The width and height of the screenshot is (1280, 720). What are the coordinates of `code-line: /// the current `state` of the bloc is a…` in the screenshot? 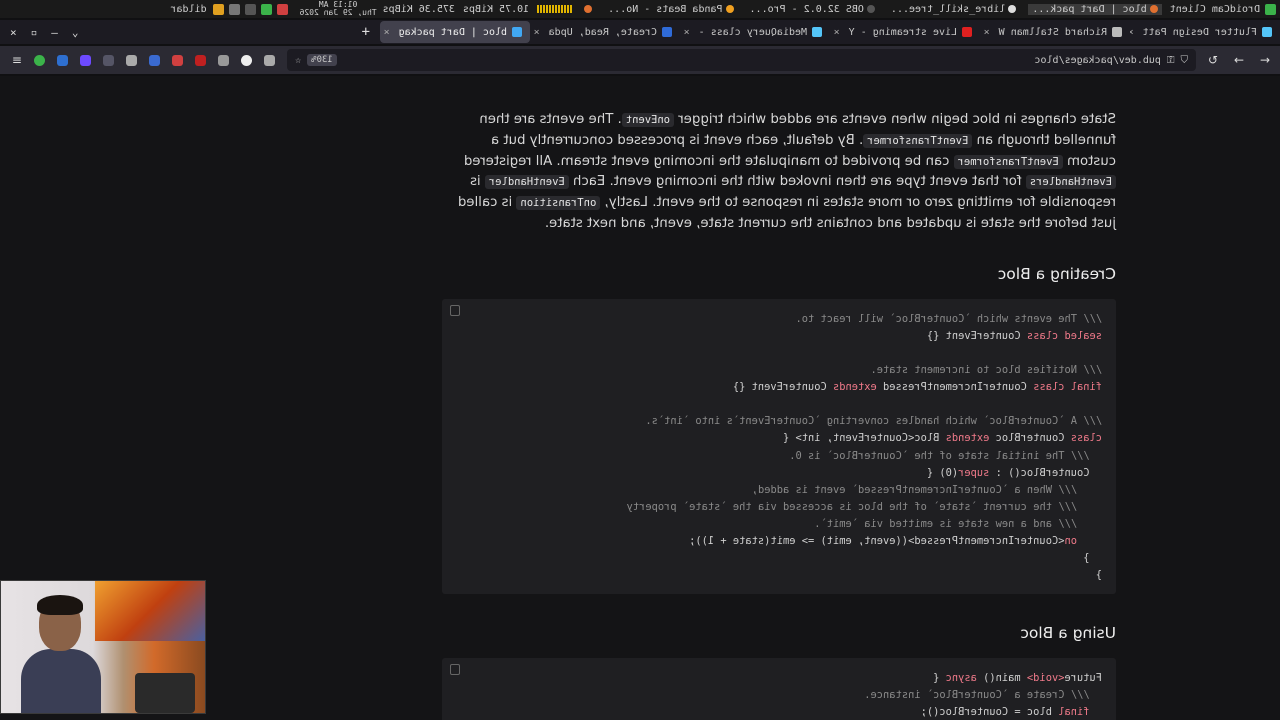 It's located at (779, 507).